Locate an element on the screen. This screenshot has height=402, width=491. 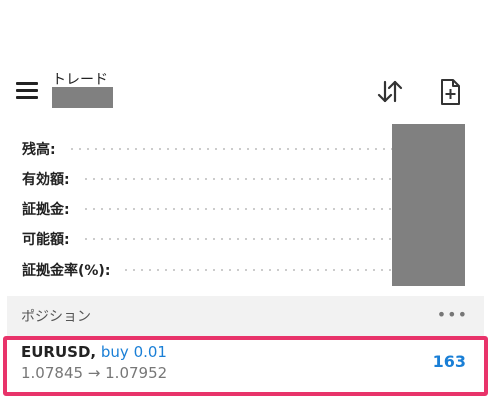
balance-row: 残高: is located at coordinates (208, 149).